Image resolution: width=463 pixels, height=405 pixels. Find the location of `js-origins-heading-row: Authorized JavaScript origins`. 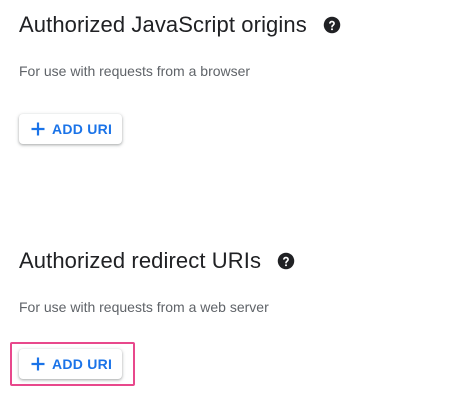

js-origins-heading-row: Authorized JavaScript origins is located at coordinates (234, 25).